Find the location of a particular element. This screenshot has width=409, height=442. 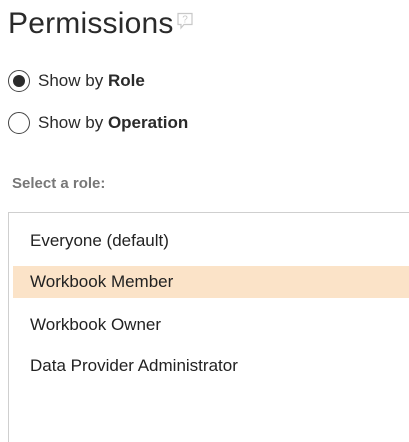

radio-label-role: Show by Role is located at coordinates (91, 80).